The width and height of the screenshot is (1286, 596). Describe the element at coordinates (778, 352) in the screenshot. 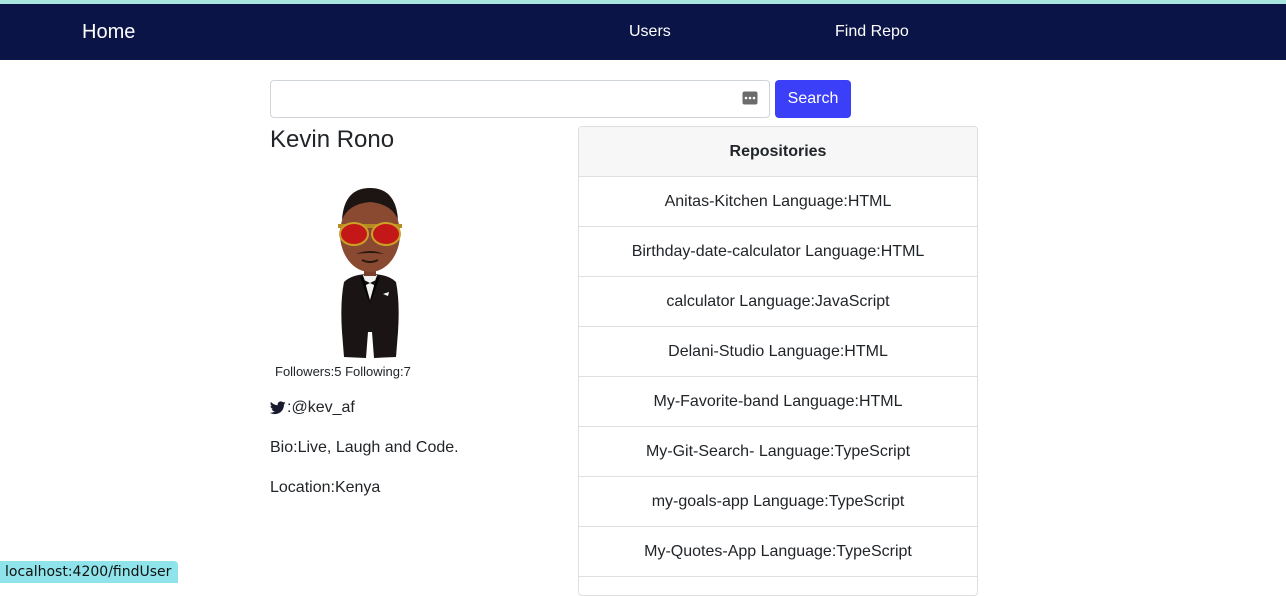

I see `repo-list-item: Delani-Studio Language:HTML` at that location.